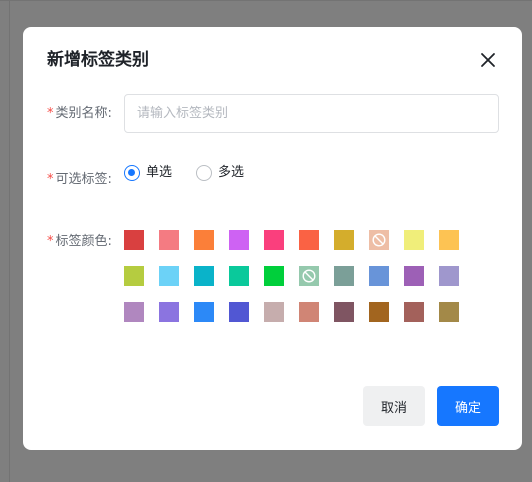 The height and width of the screenshot is (482, 532). Describe the element at coordinates (488, 60) in the screenshot. I see `close-icon` at that location.